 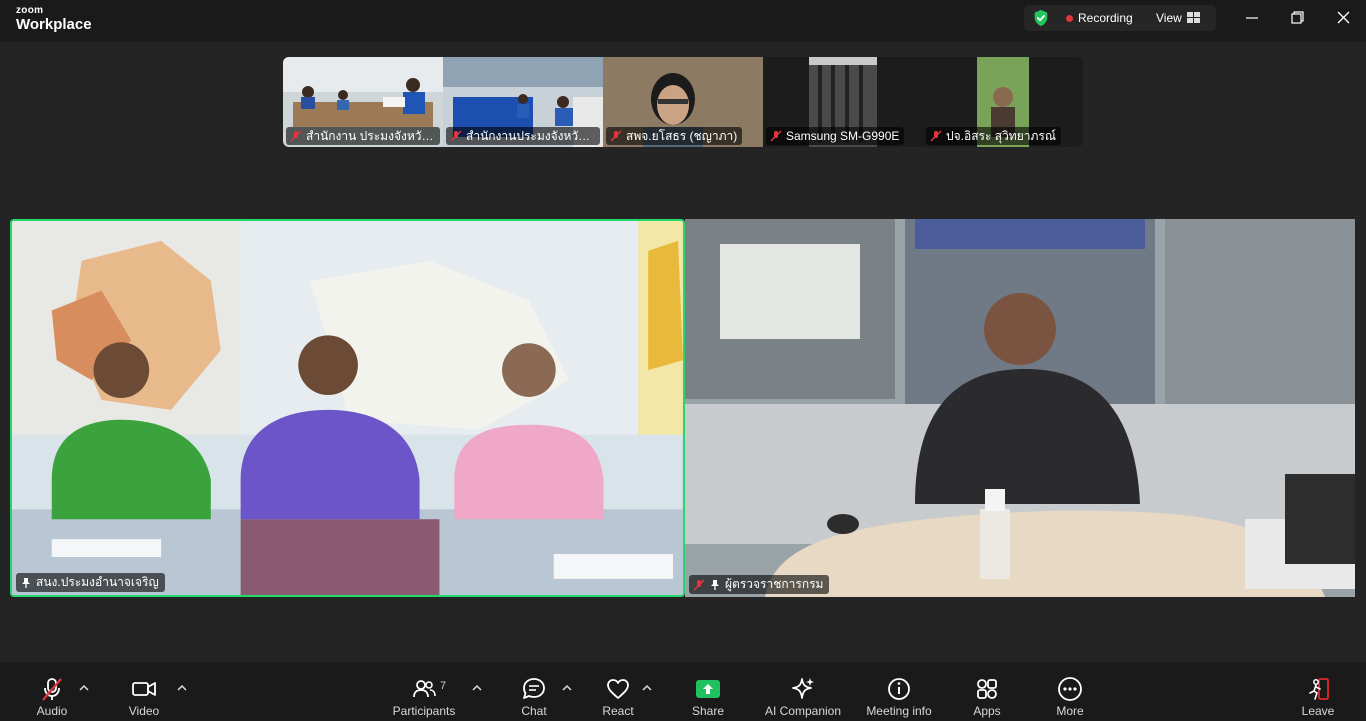 I want to click on meeting-status-group: Recording View, so click(x=1120, y=18).